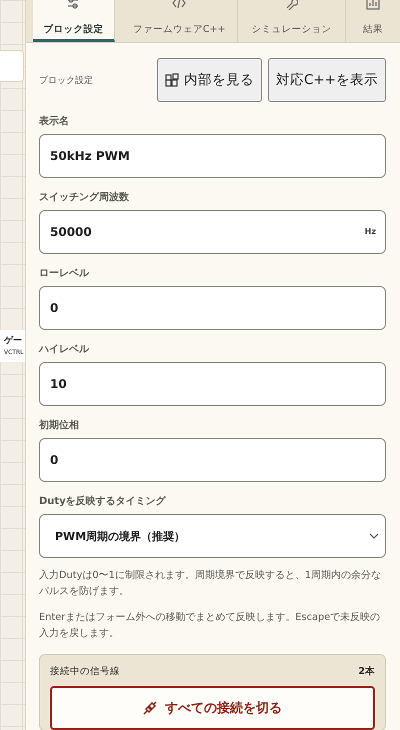 This screenshot has height=730, width=400. I want to click on unplug-icon, so click(150, 708).